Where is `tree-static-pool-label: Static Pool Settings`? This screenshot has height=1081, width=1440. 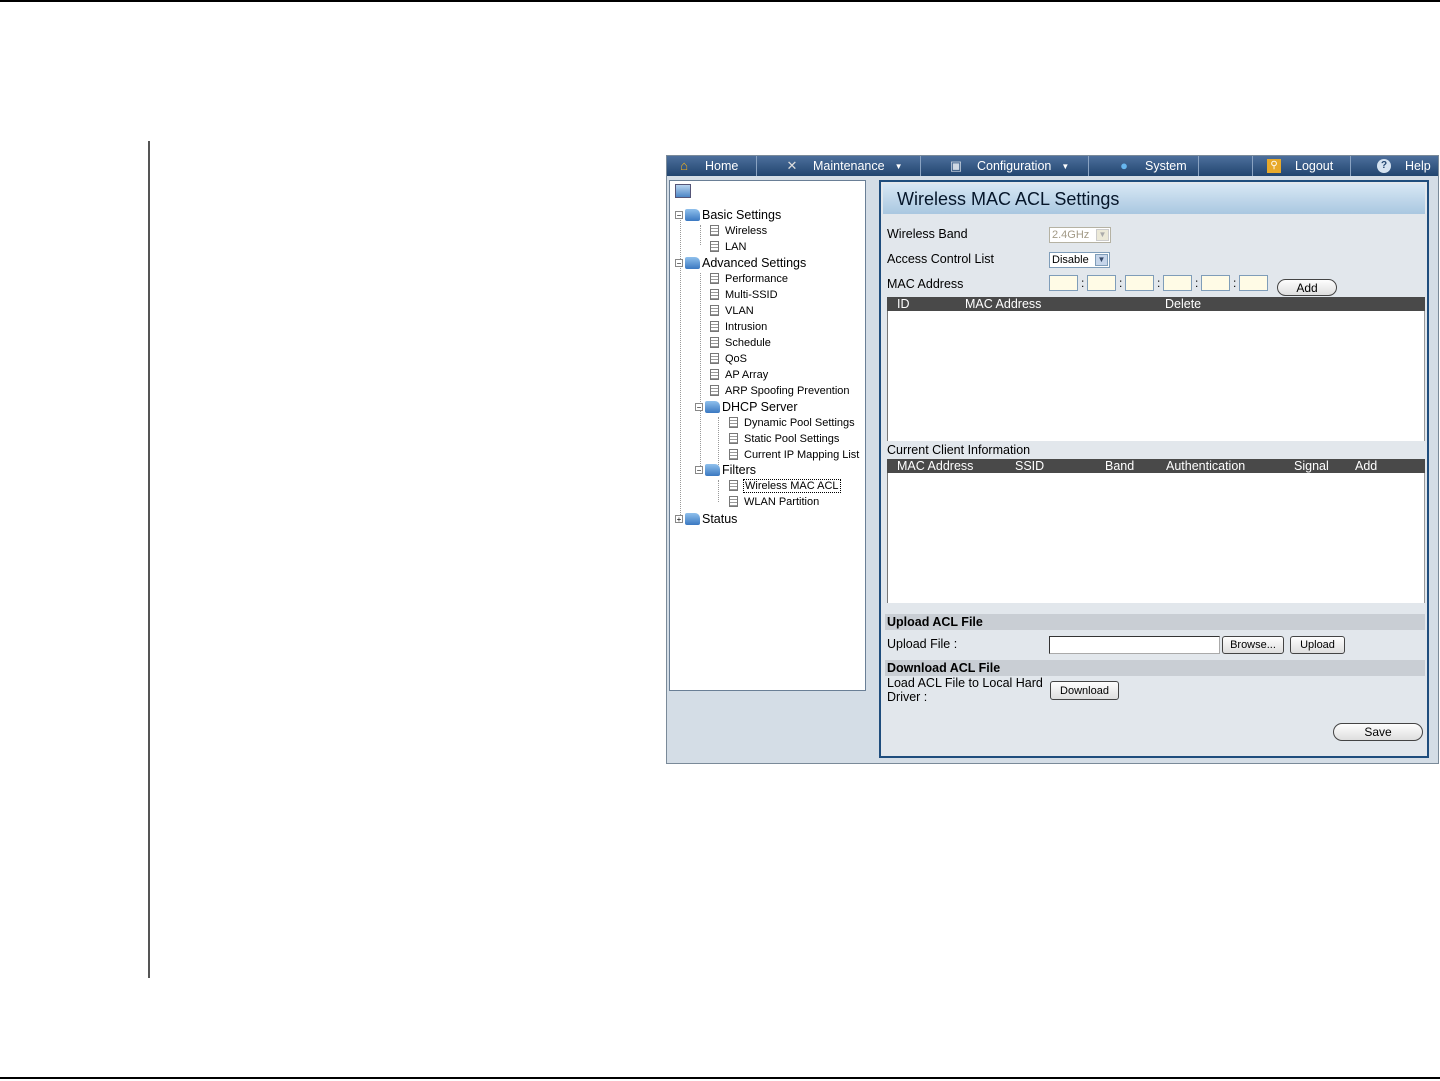
tree-static-pool-label: Static Pool Settings is located at coordinates (792, 438).